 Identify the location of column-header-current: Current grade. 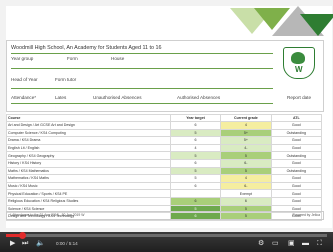
(246, 118).